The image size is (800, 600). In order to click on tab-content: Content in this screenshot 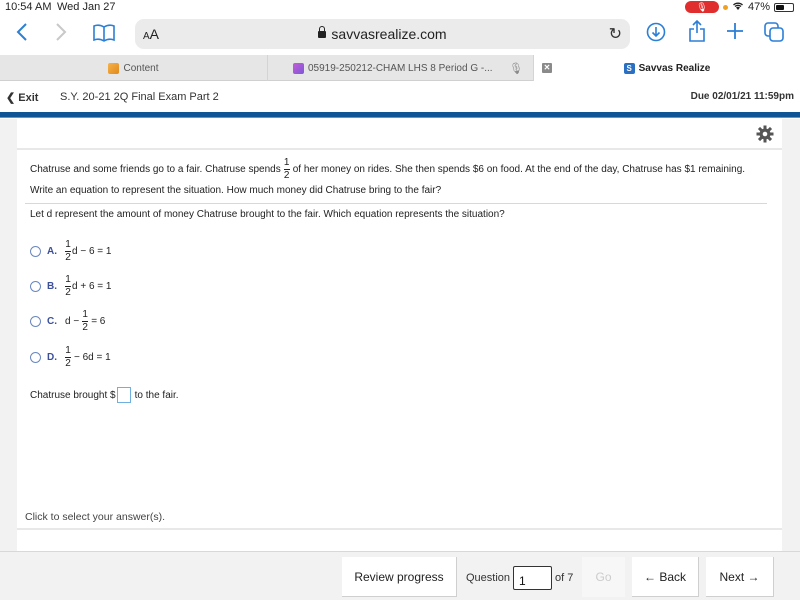, I will do `click(134, 68)`.